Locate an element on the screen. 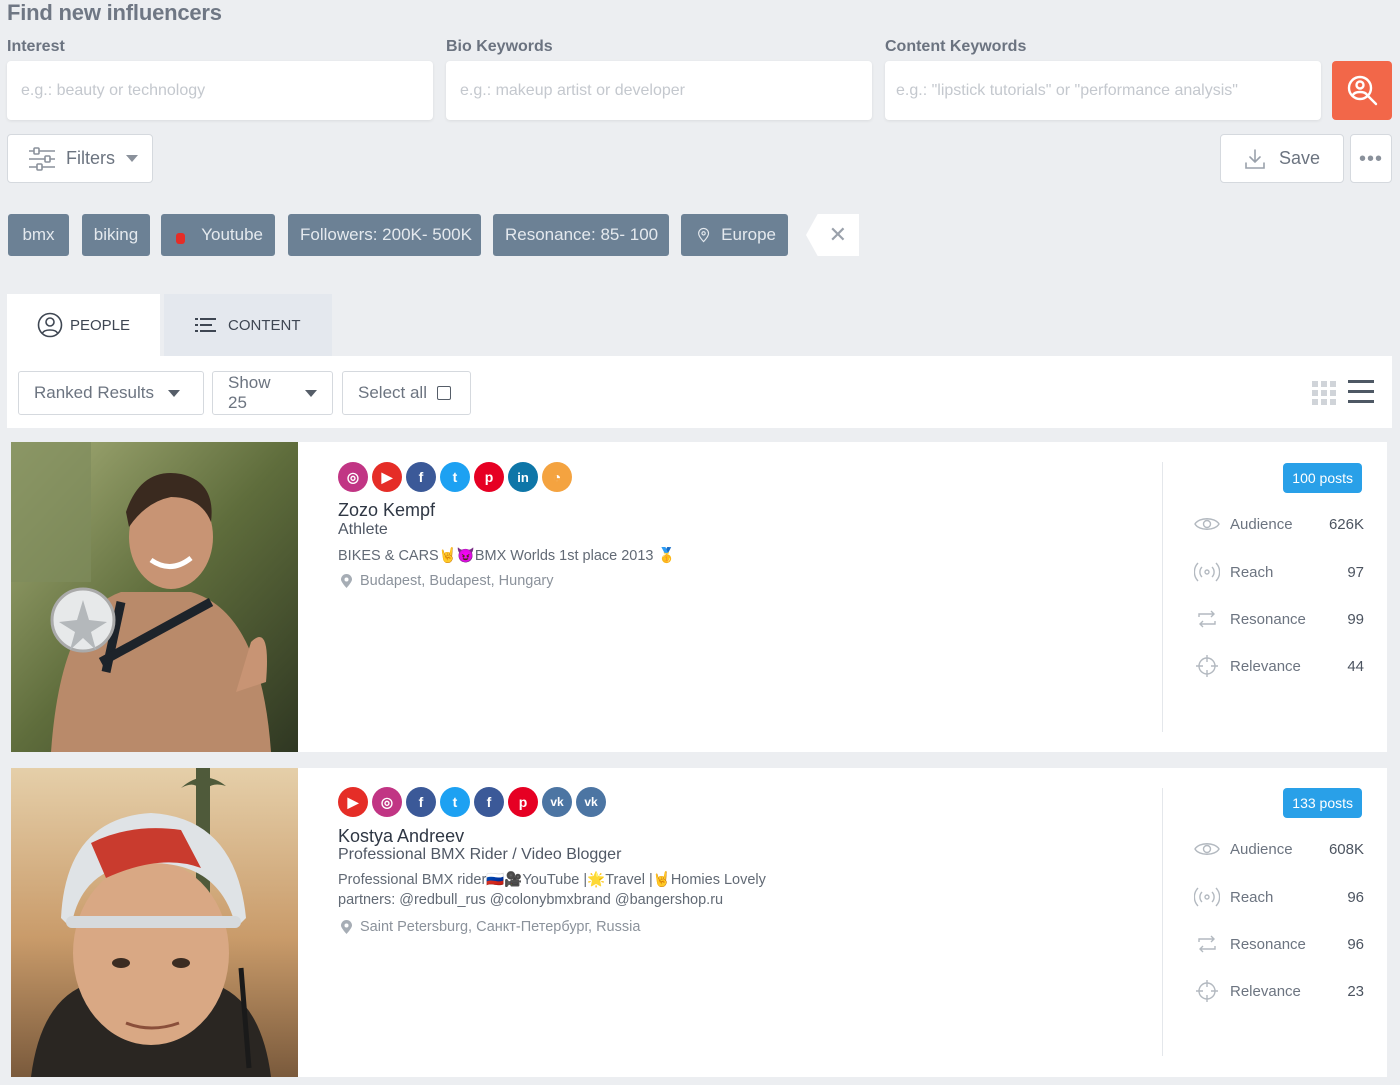 The height and width of the screenshot is (1085, 1400). filter-chip-label: bmx is located at coordinates (38, 234).